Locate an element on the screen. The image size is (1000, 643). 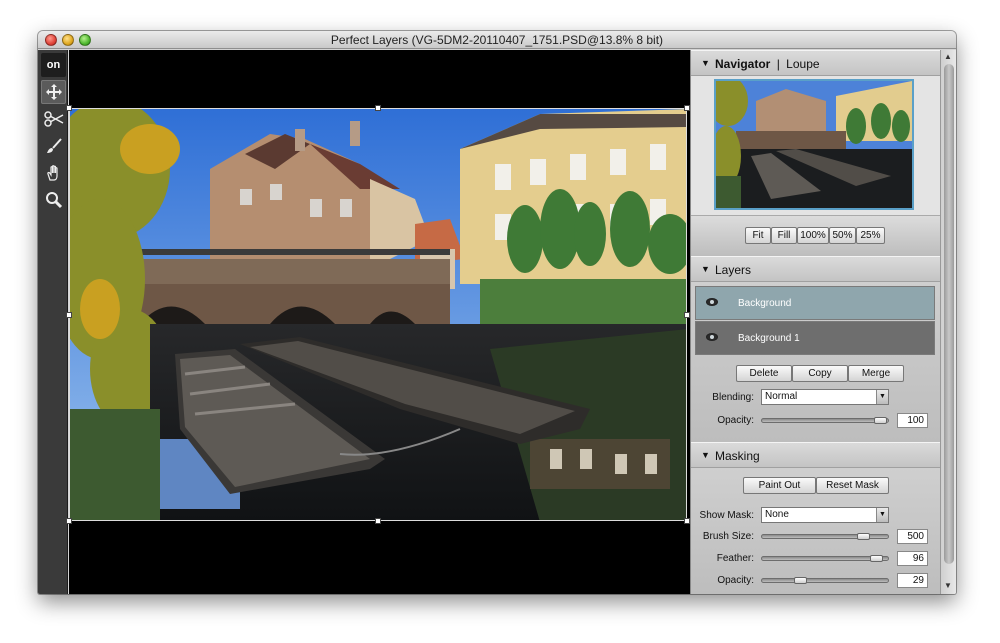
layers-title: Layers is located at coordinates (733, 270).